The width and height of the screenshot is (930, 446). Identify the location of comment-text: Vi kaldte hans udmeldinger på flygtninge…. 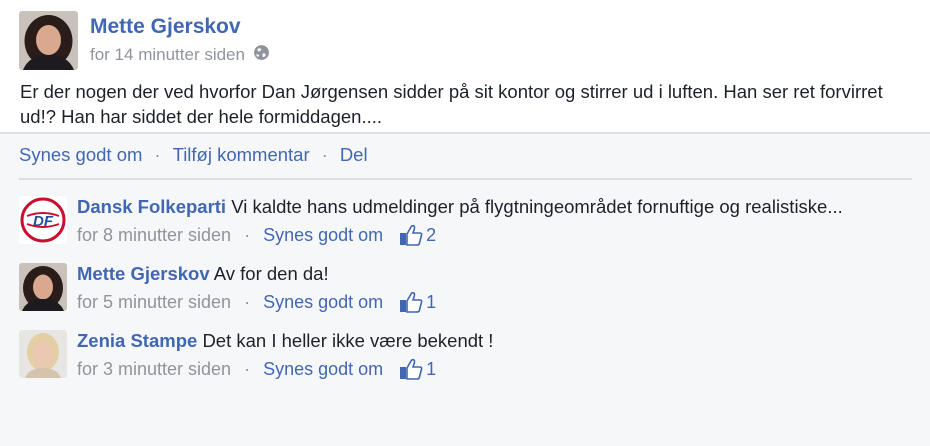
(537, 206).